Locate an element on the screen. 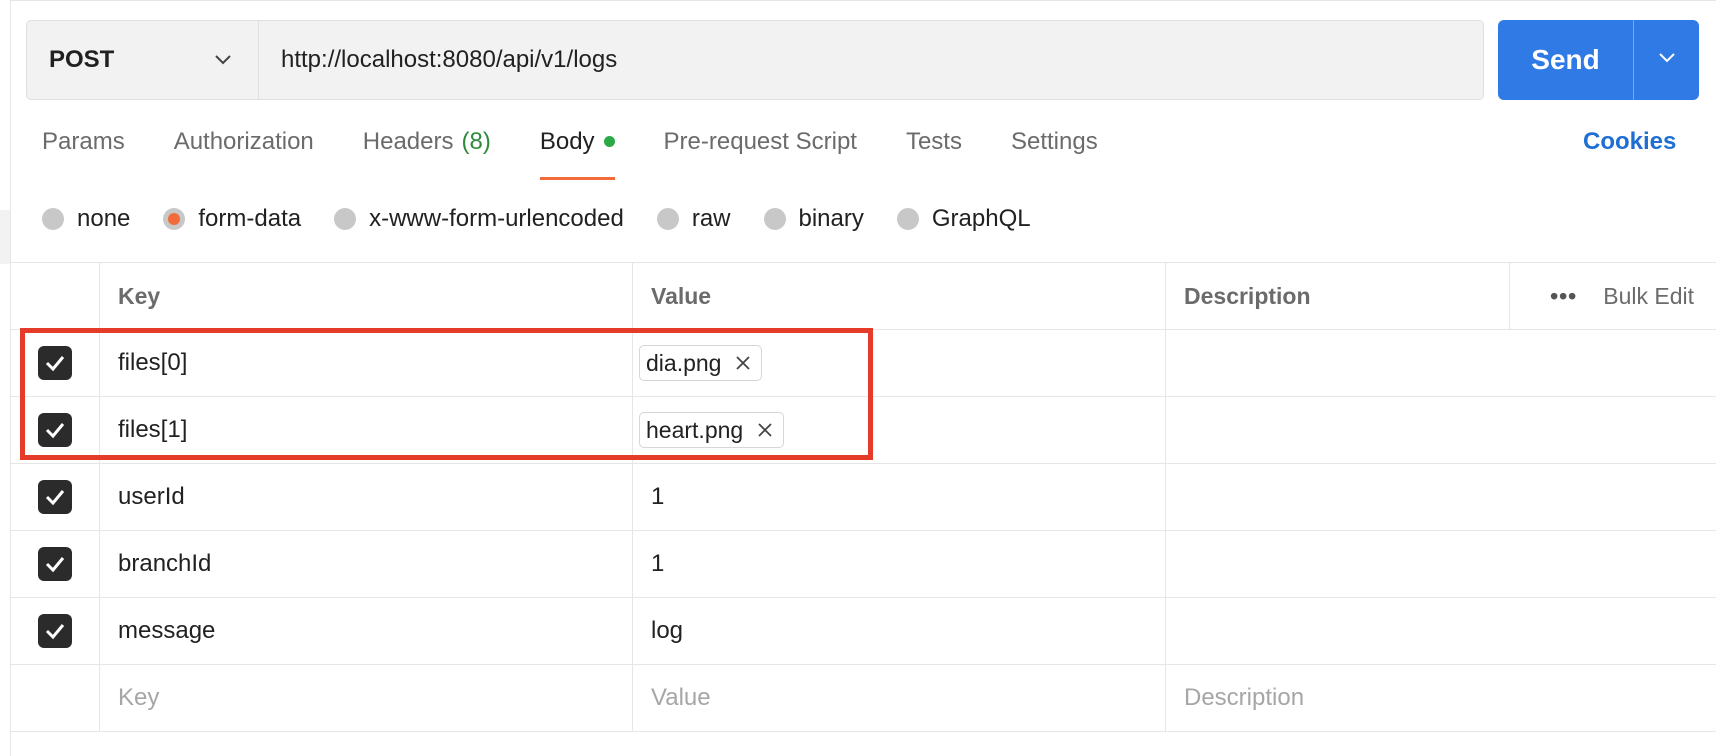  radio-binary: binary is located at coordinates (813, 219).